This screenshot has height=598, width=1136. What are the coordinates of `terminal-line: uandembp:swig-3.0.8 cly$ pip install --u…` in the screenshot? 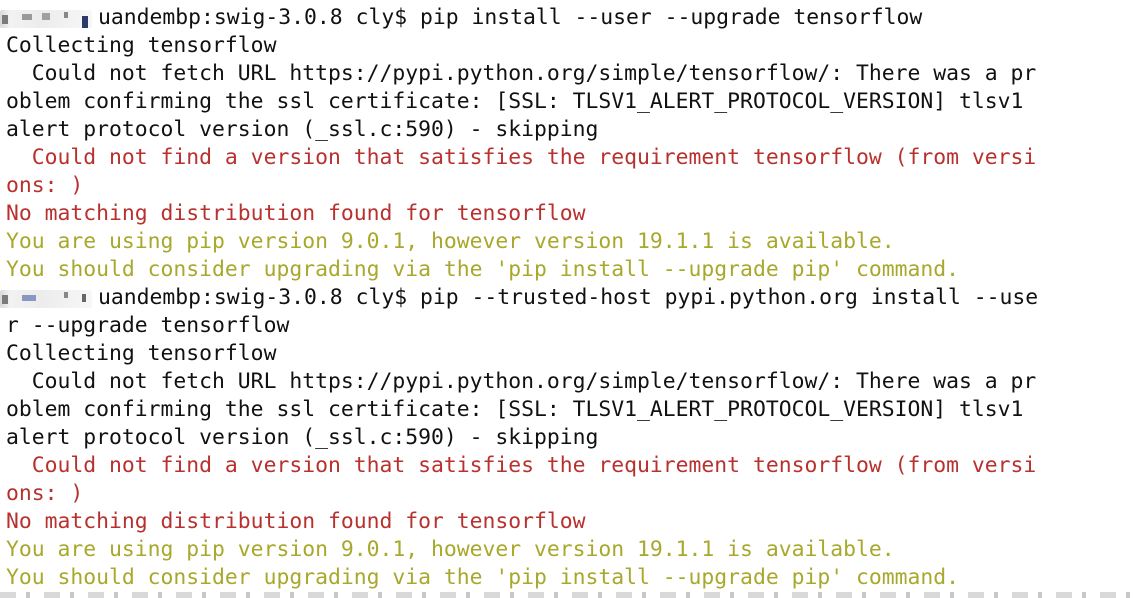 It's located at (510, 17).